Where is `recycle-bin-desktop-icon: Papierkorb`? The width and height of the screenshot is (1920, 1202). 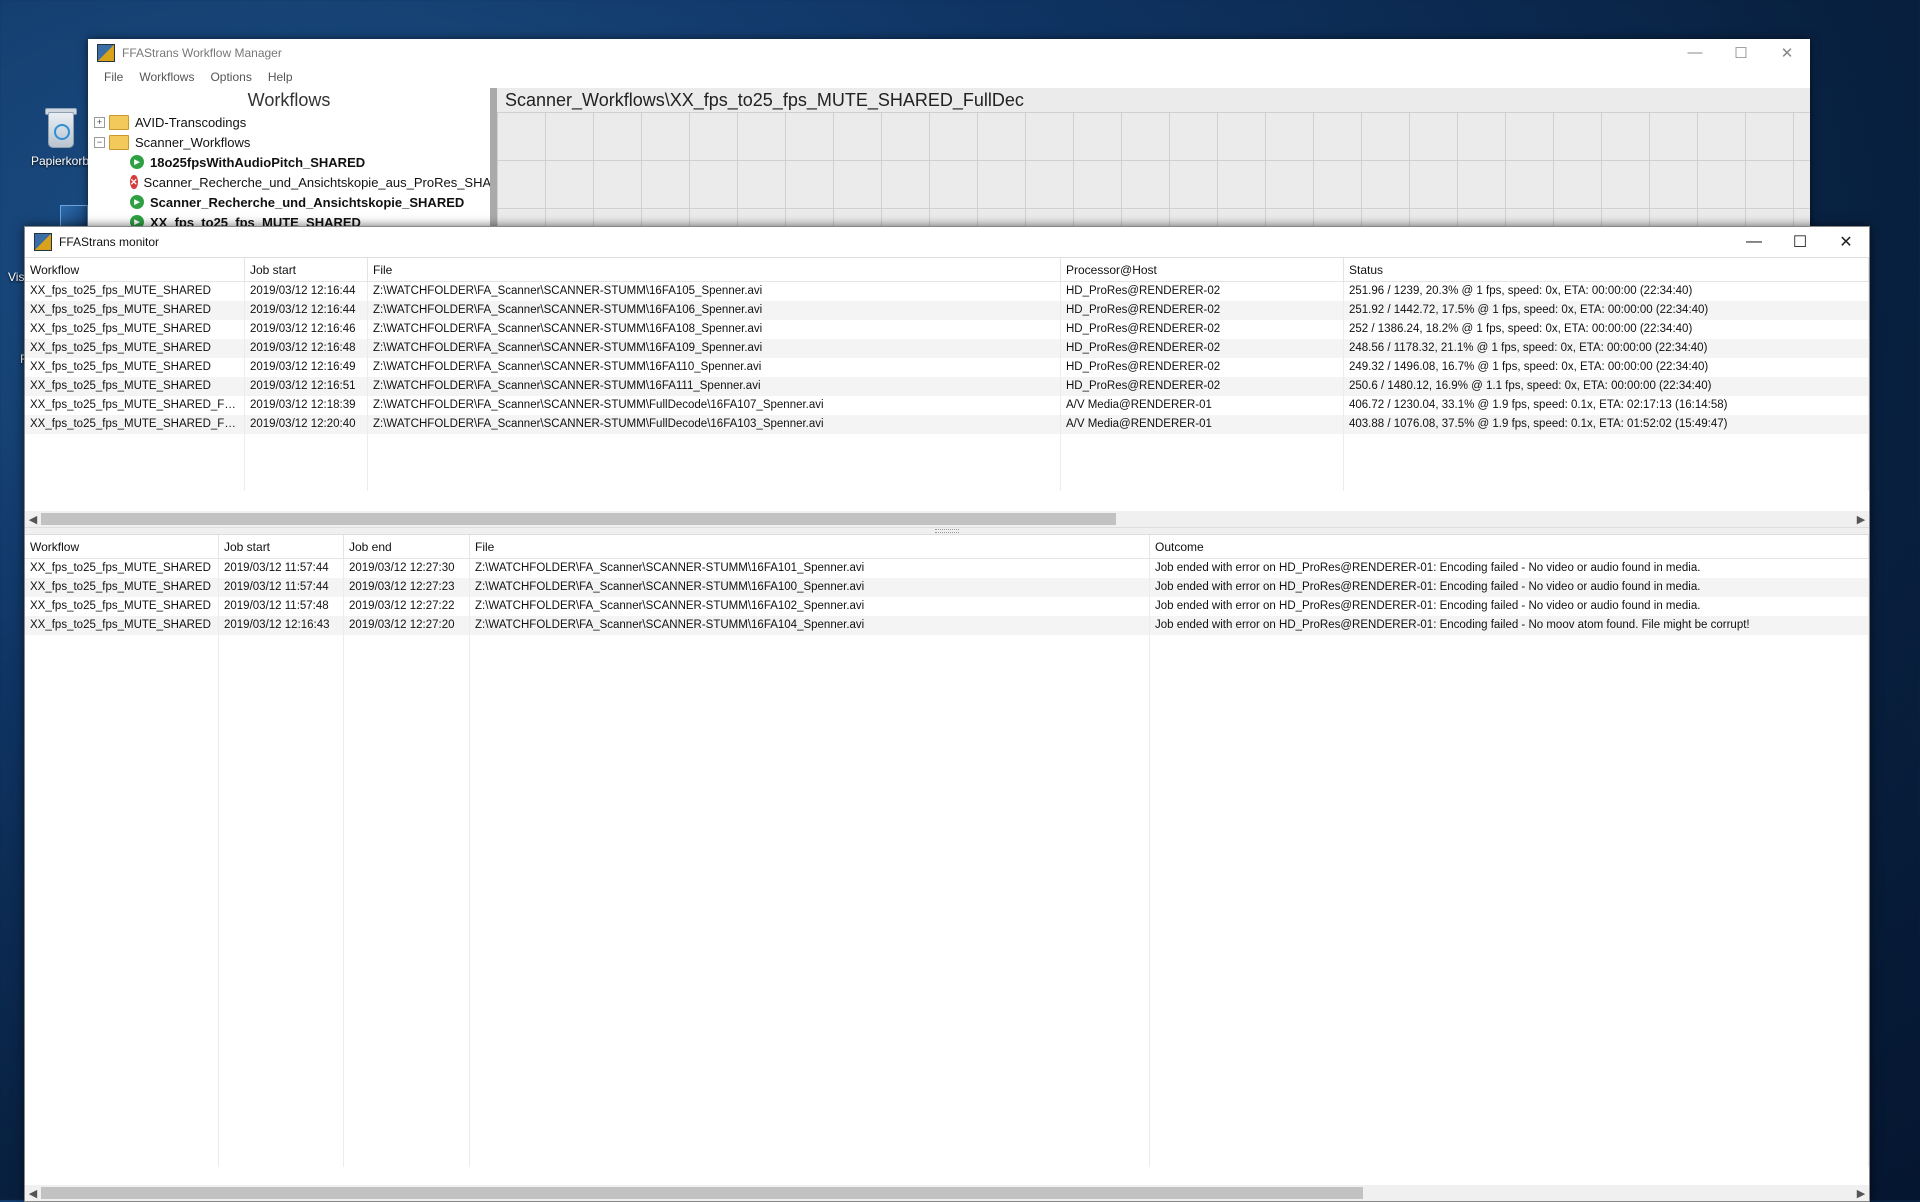
recycle-bin-desktop-icon: Papierkorb is located at coordinates (60, 136).